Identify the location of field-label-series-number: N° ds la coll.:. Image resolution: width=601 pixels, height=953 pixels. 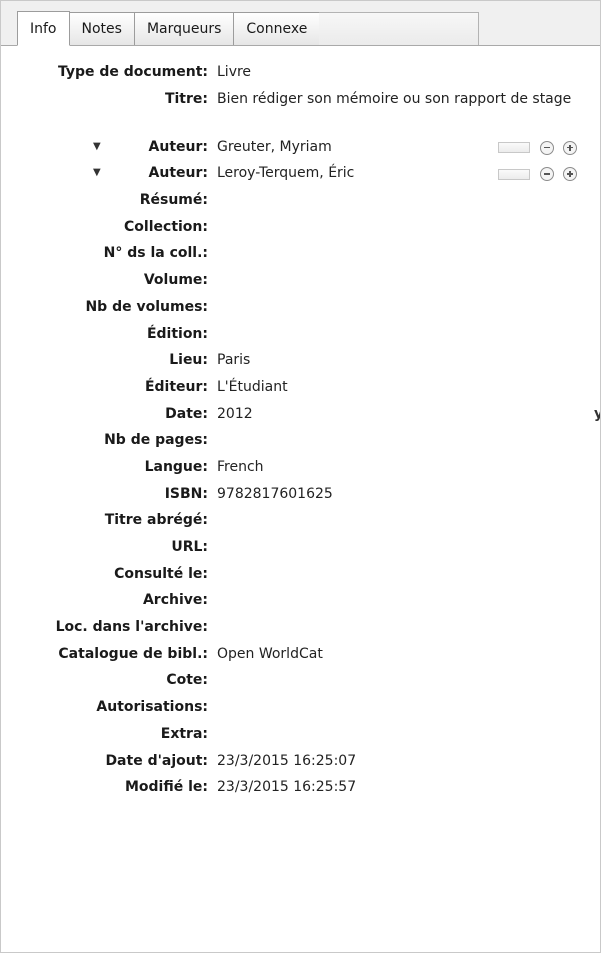
(155, 253).